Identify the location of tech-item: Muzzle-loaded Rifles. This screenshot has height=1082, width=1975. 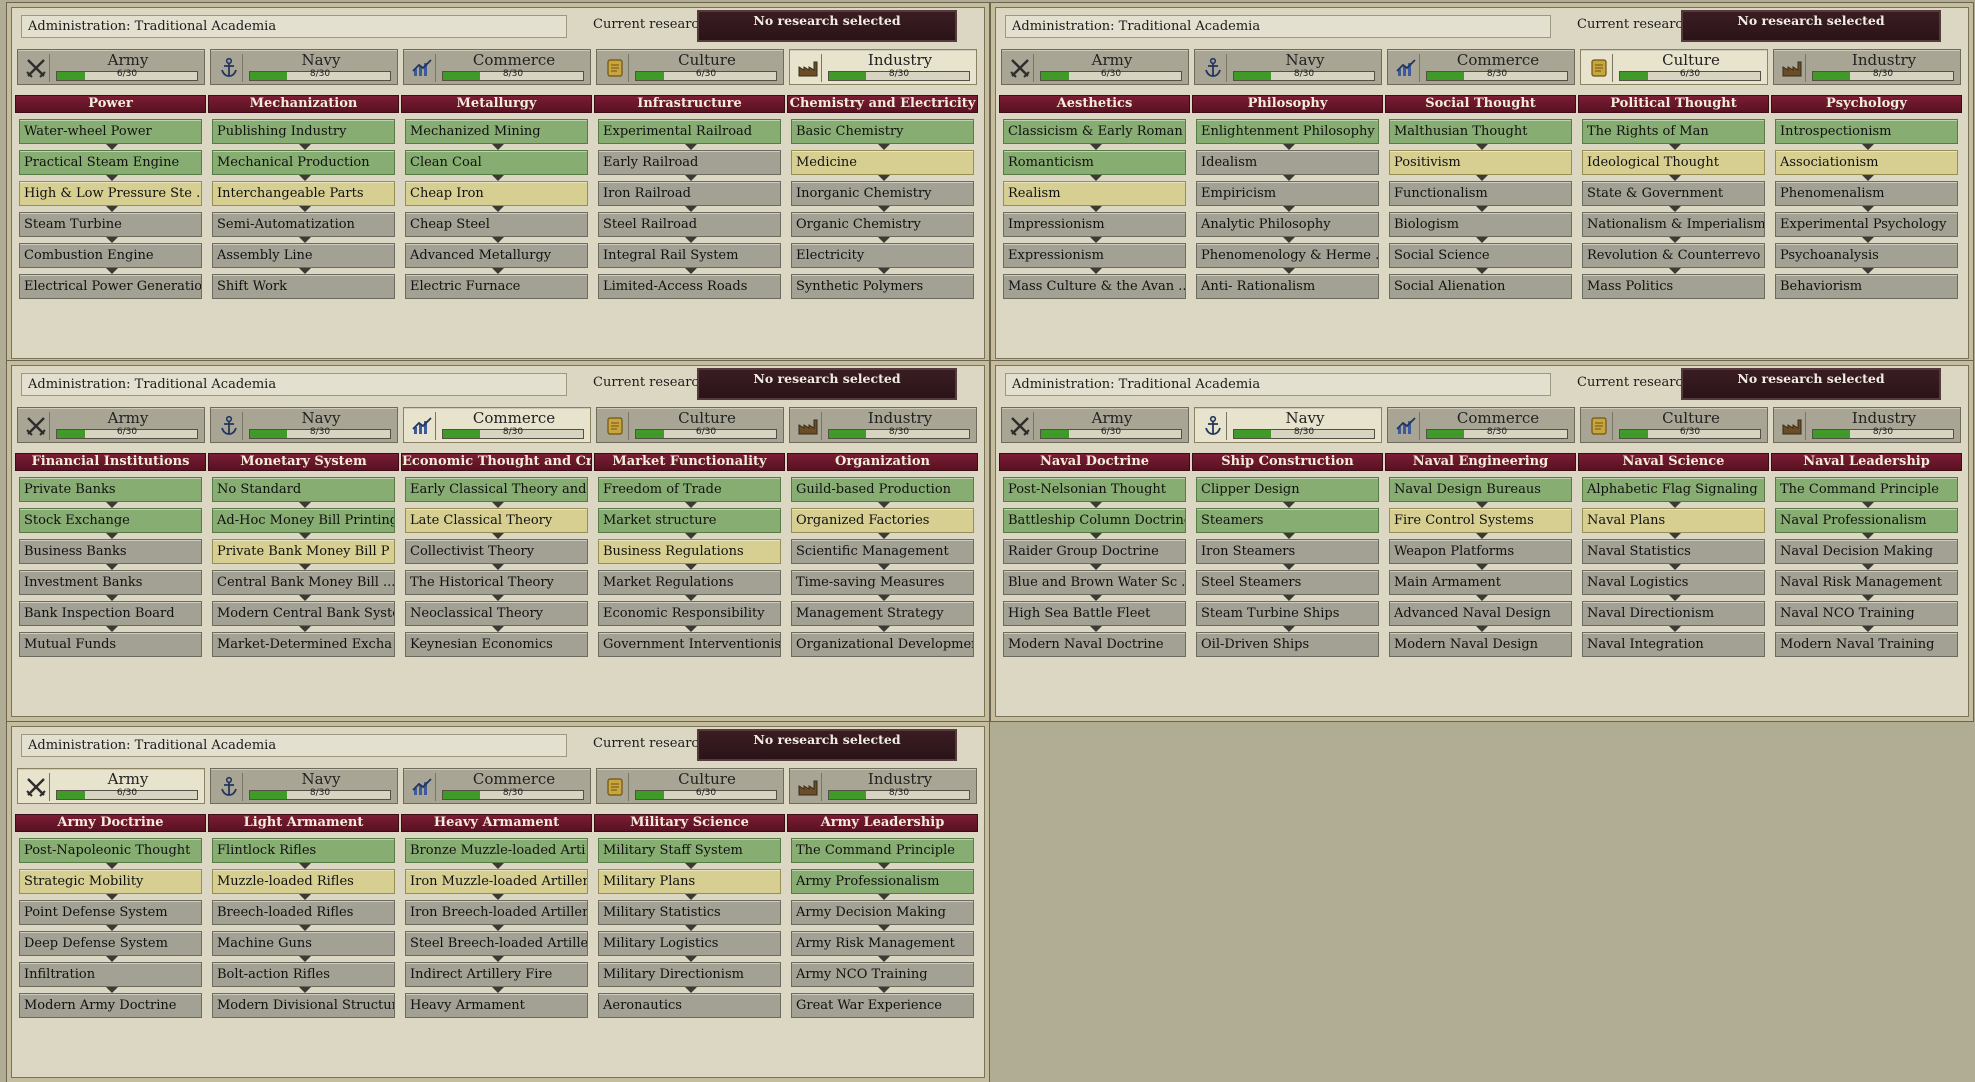
(303, 881).